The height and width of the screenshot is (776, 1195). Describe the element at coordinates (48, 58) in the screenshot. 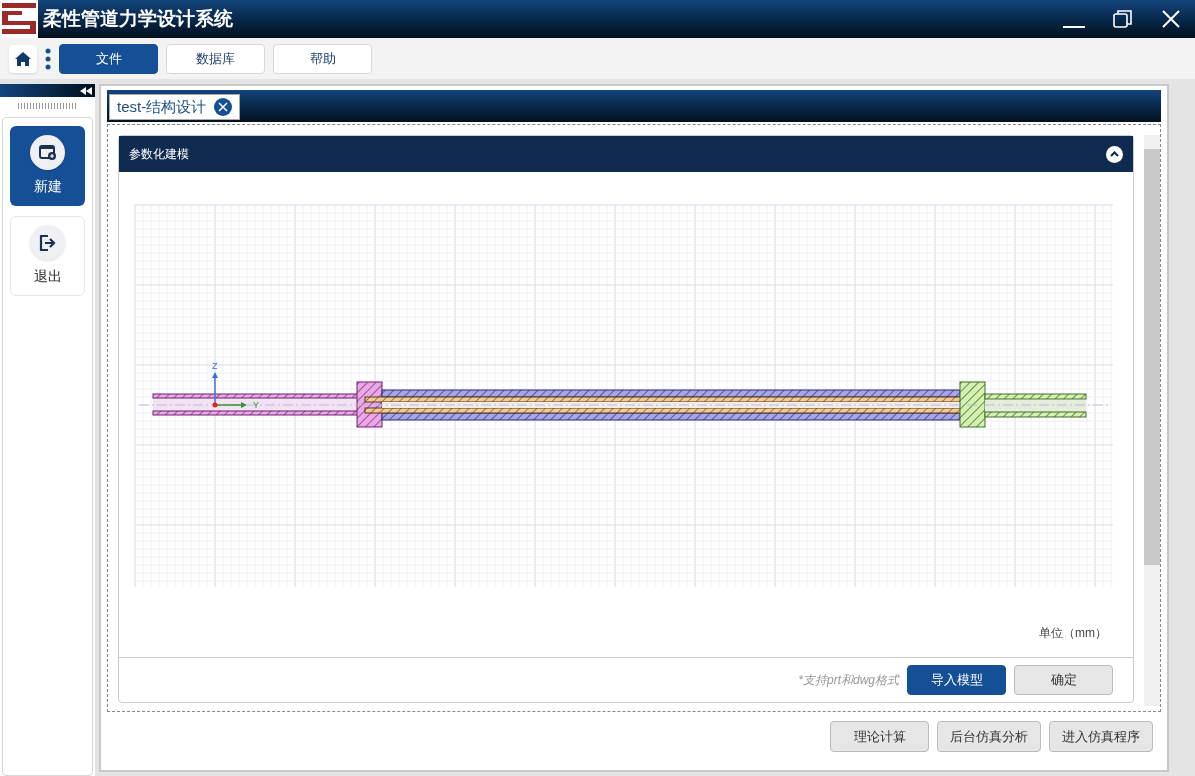

I see `more-icon` at that location.